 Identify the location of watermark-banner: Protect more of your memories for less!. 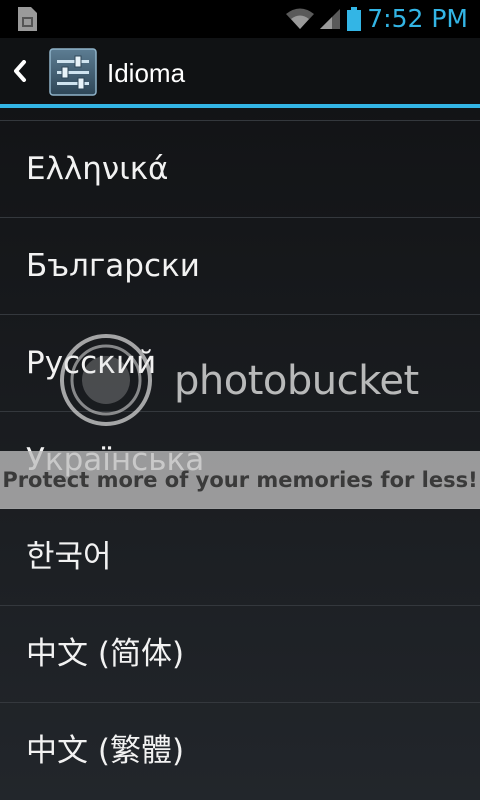
(240, 480).